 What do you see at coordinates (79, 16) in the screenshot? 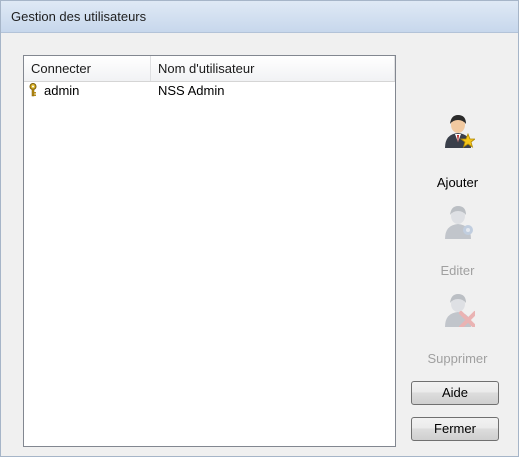
I see `window-title: Gestion des utilisateurs` at bounding box center [79, 16].